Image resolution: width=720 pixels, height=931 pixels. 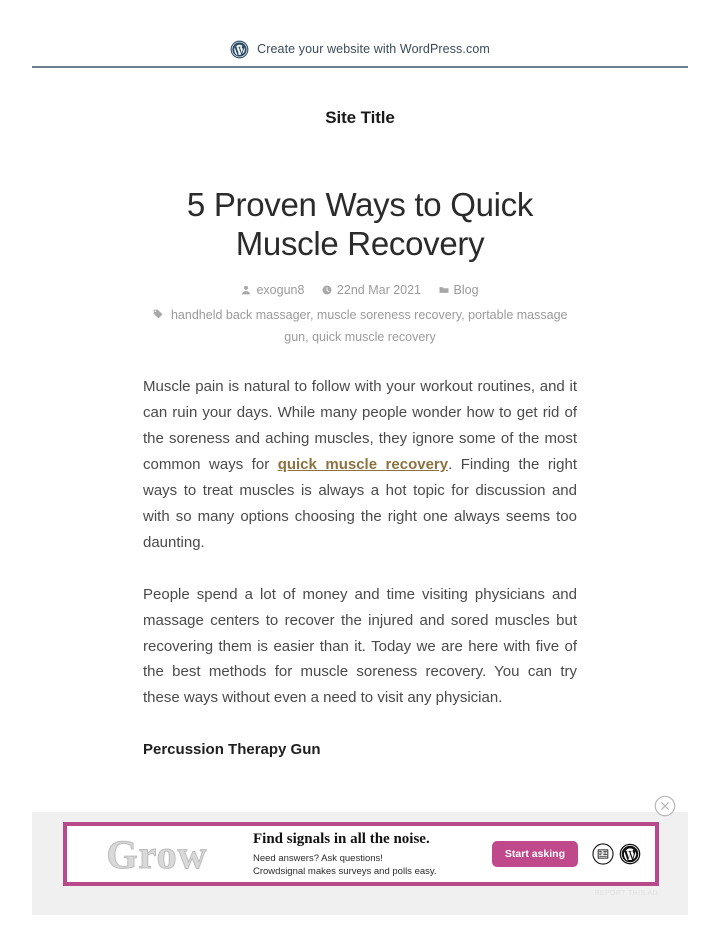 I want to click on ad-brand-logos, so click(x=616, y=854).